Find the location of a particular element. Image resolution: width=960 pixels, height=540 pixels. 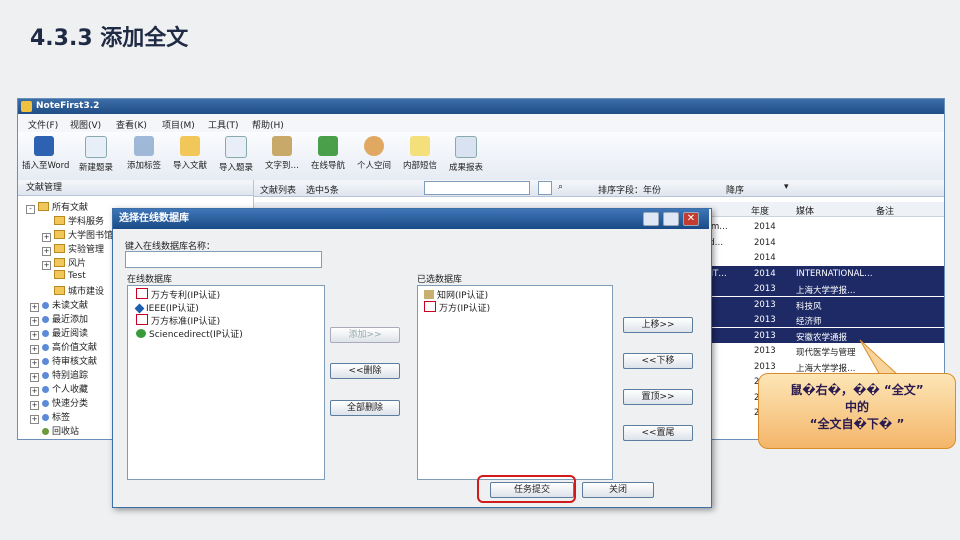

tree-item: + 个人收藏 is located at coordinates (59, 389).